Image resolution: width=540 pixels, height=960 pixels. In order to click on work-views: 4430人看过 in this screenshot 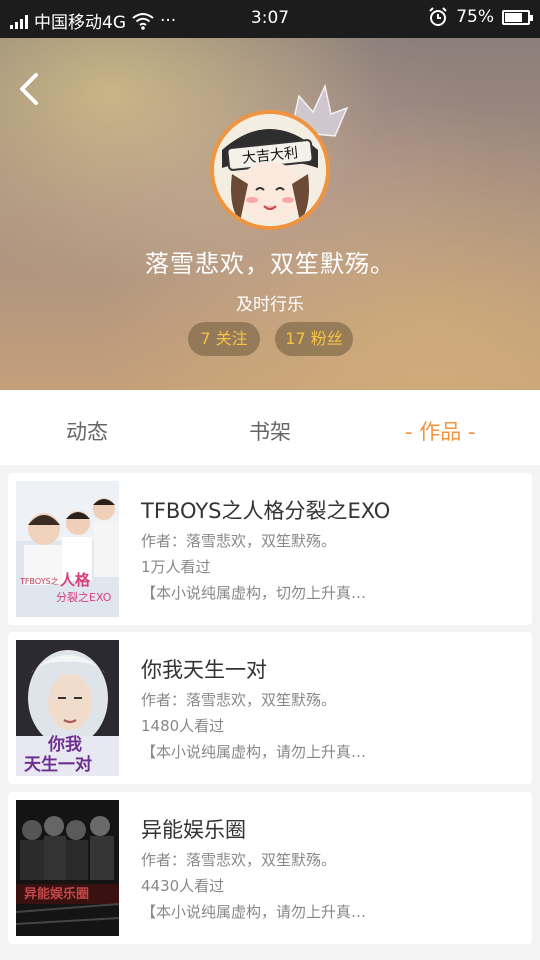, I will do `click(183, 886)`.